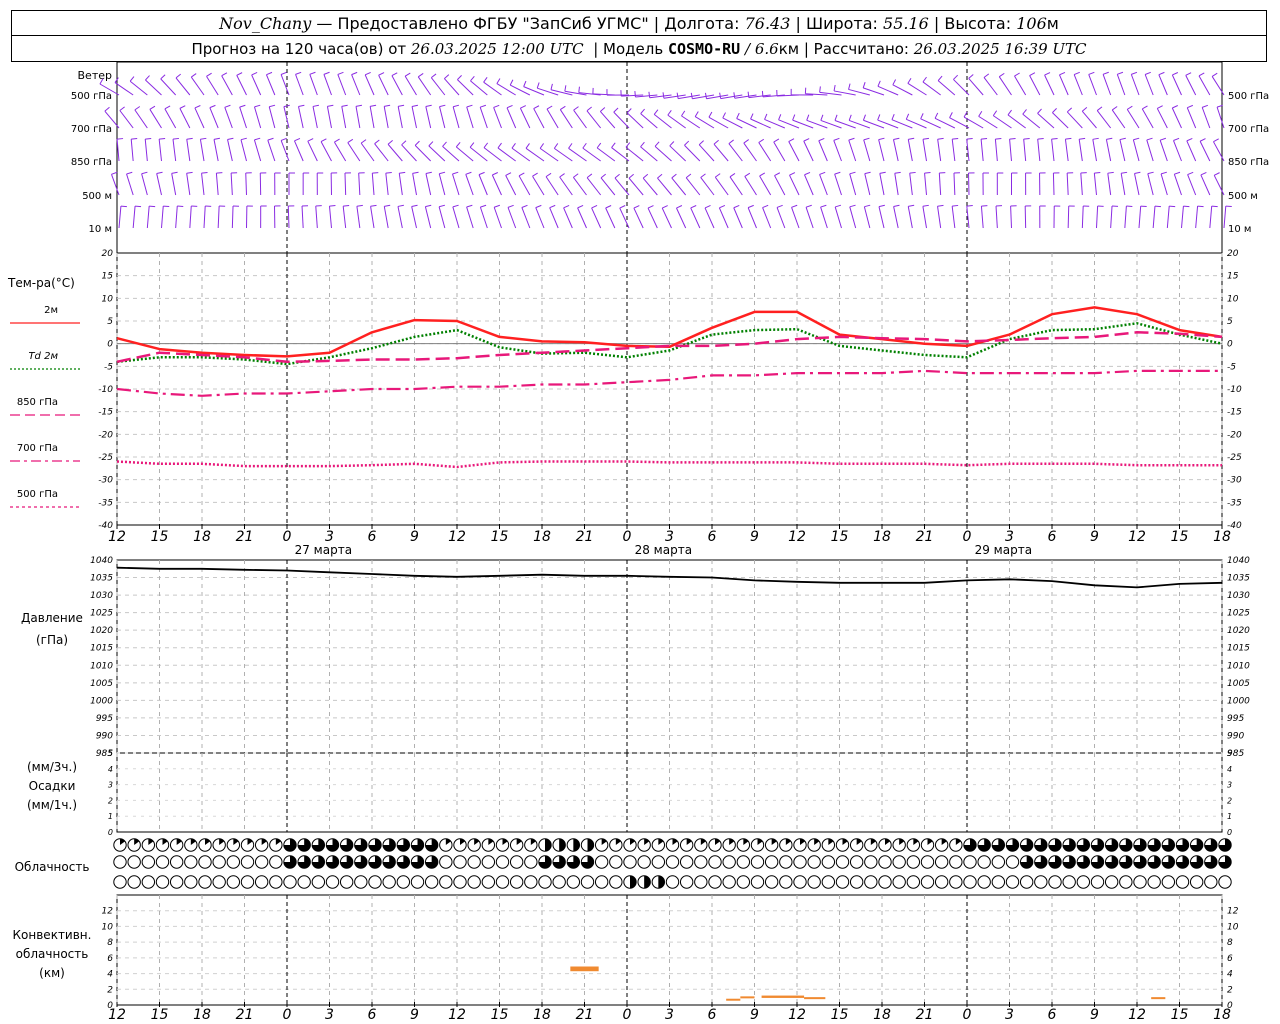  Describe the element at coordinates (37, 448) in the screenshot. I see `legend-label-3: 700 гПа` at that location.